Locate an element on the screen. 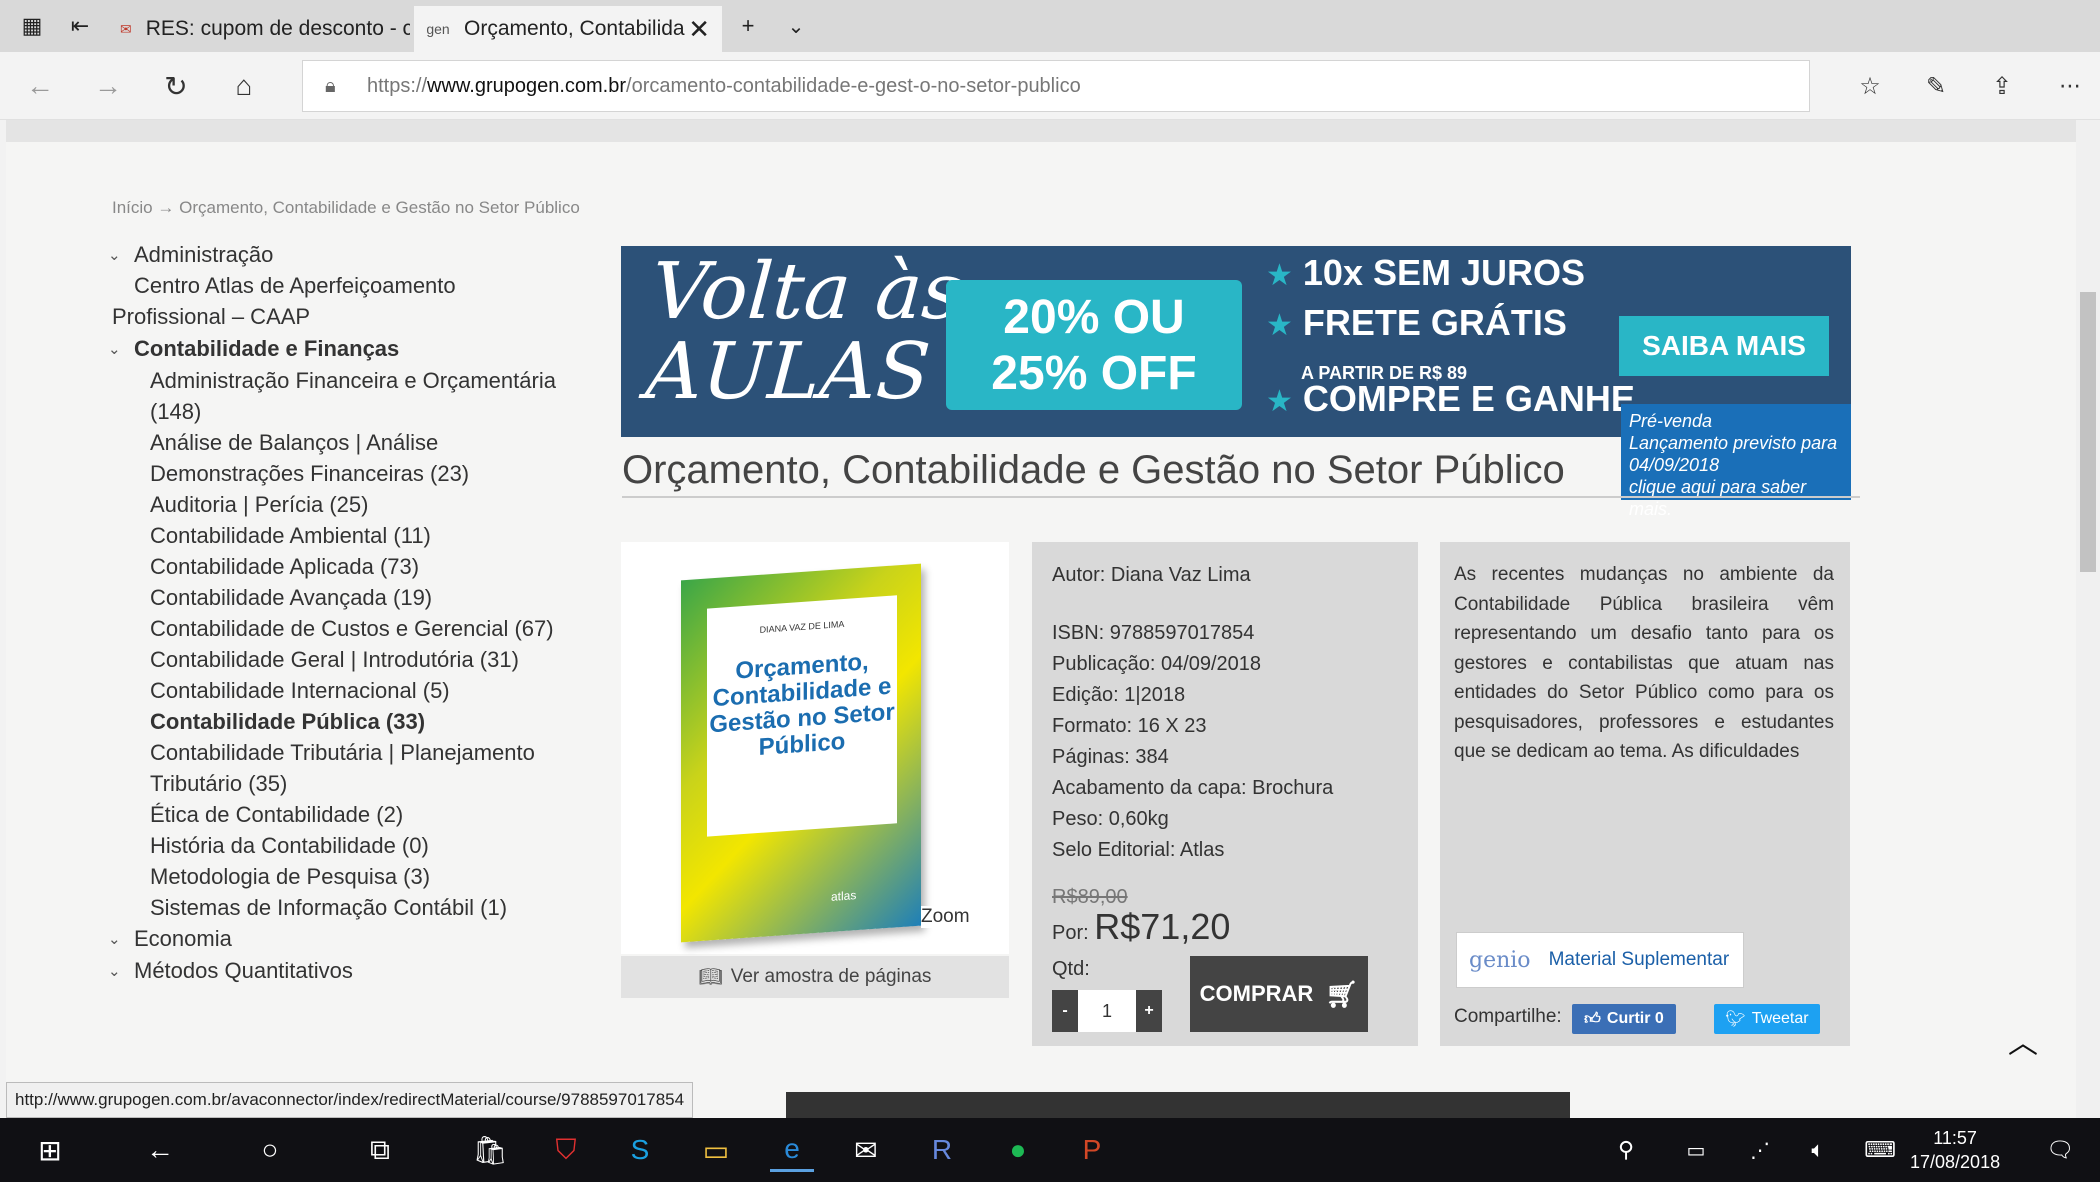 The height and width of the screenshot is (1182, 2100). sidebar-item-caap: Centro Atlas de Aperfeiçoamento is located at coordinates (295, 286).